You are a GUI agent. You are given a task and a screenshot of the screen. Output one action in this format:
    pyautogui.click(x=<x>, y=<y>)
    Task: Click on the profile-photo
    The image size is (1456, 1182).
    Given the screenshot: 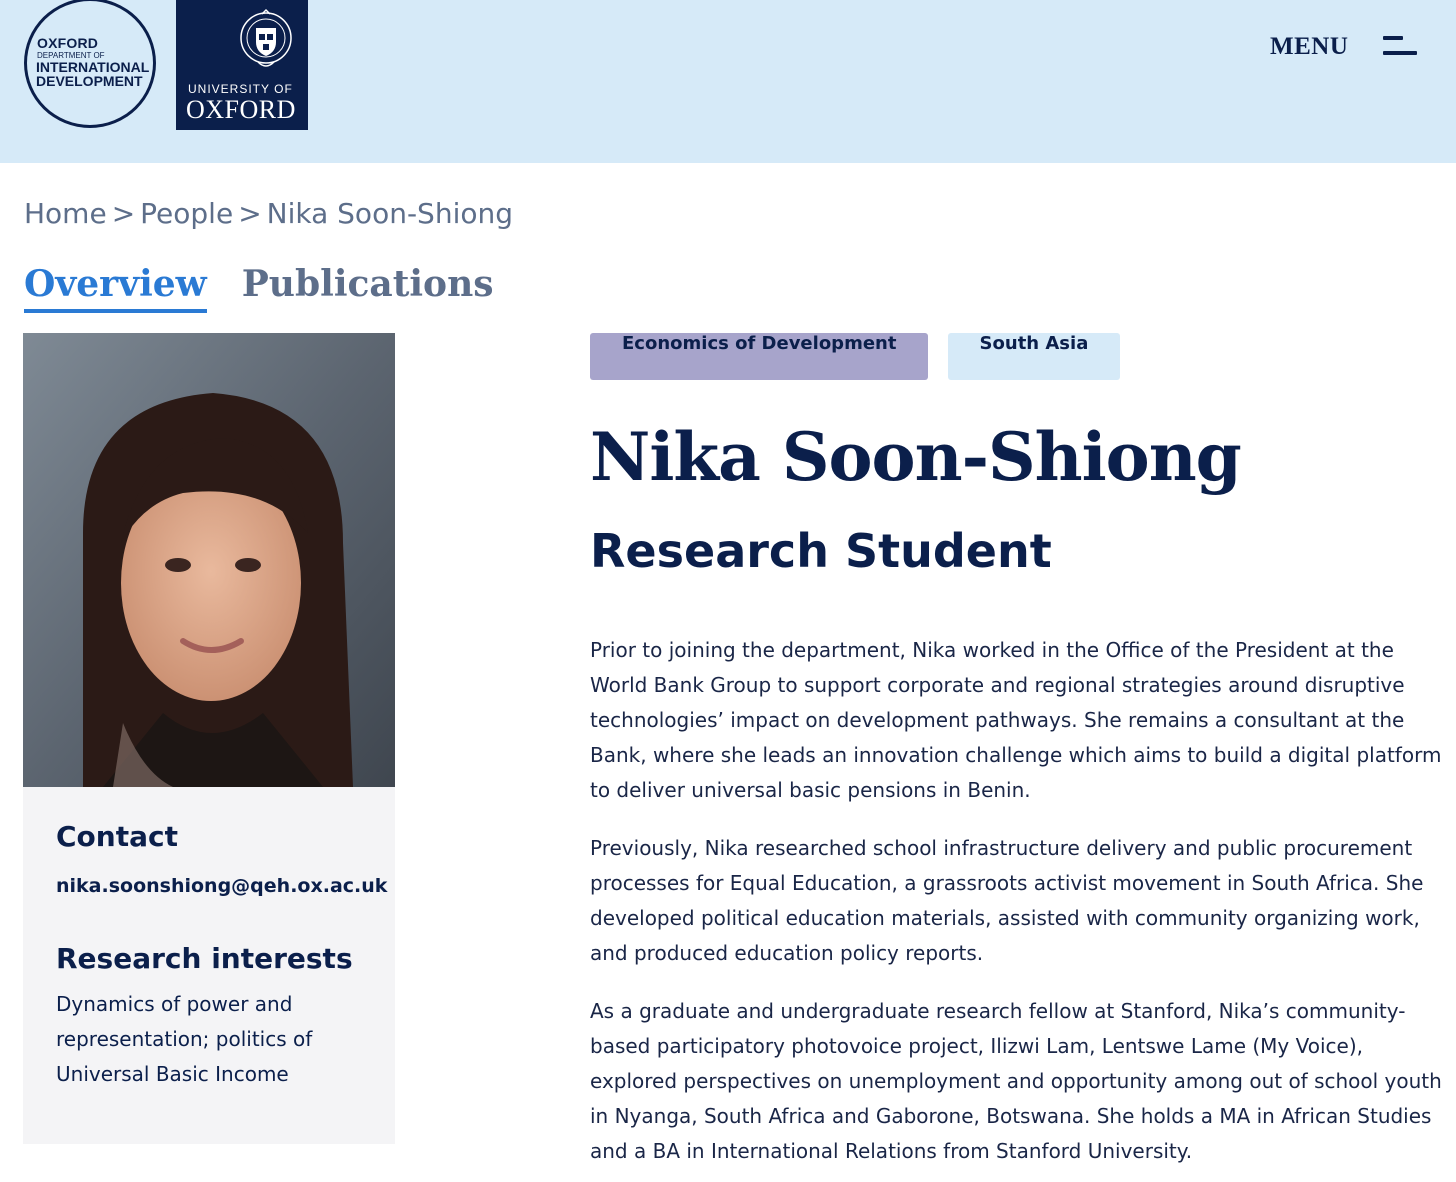 What is the action you would take?
    pyautogui.click(x=209, y=560)
    